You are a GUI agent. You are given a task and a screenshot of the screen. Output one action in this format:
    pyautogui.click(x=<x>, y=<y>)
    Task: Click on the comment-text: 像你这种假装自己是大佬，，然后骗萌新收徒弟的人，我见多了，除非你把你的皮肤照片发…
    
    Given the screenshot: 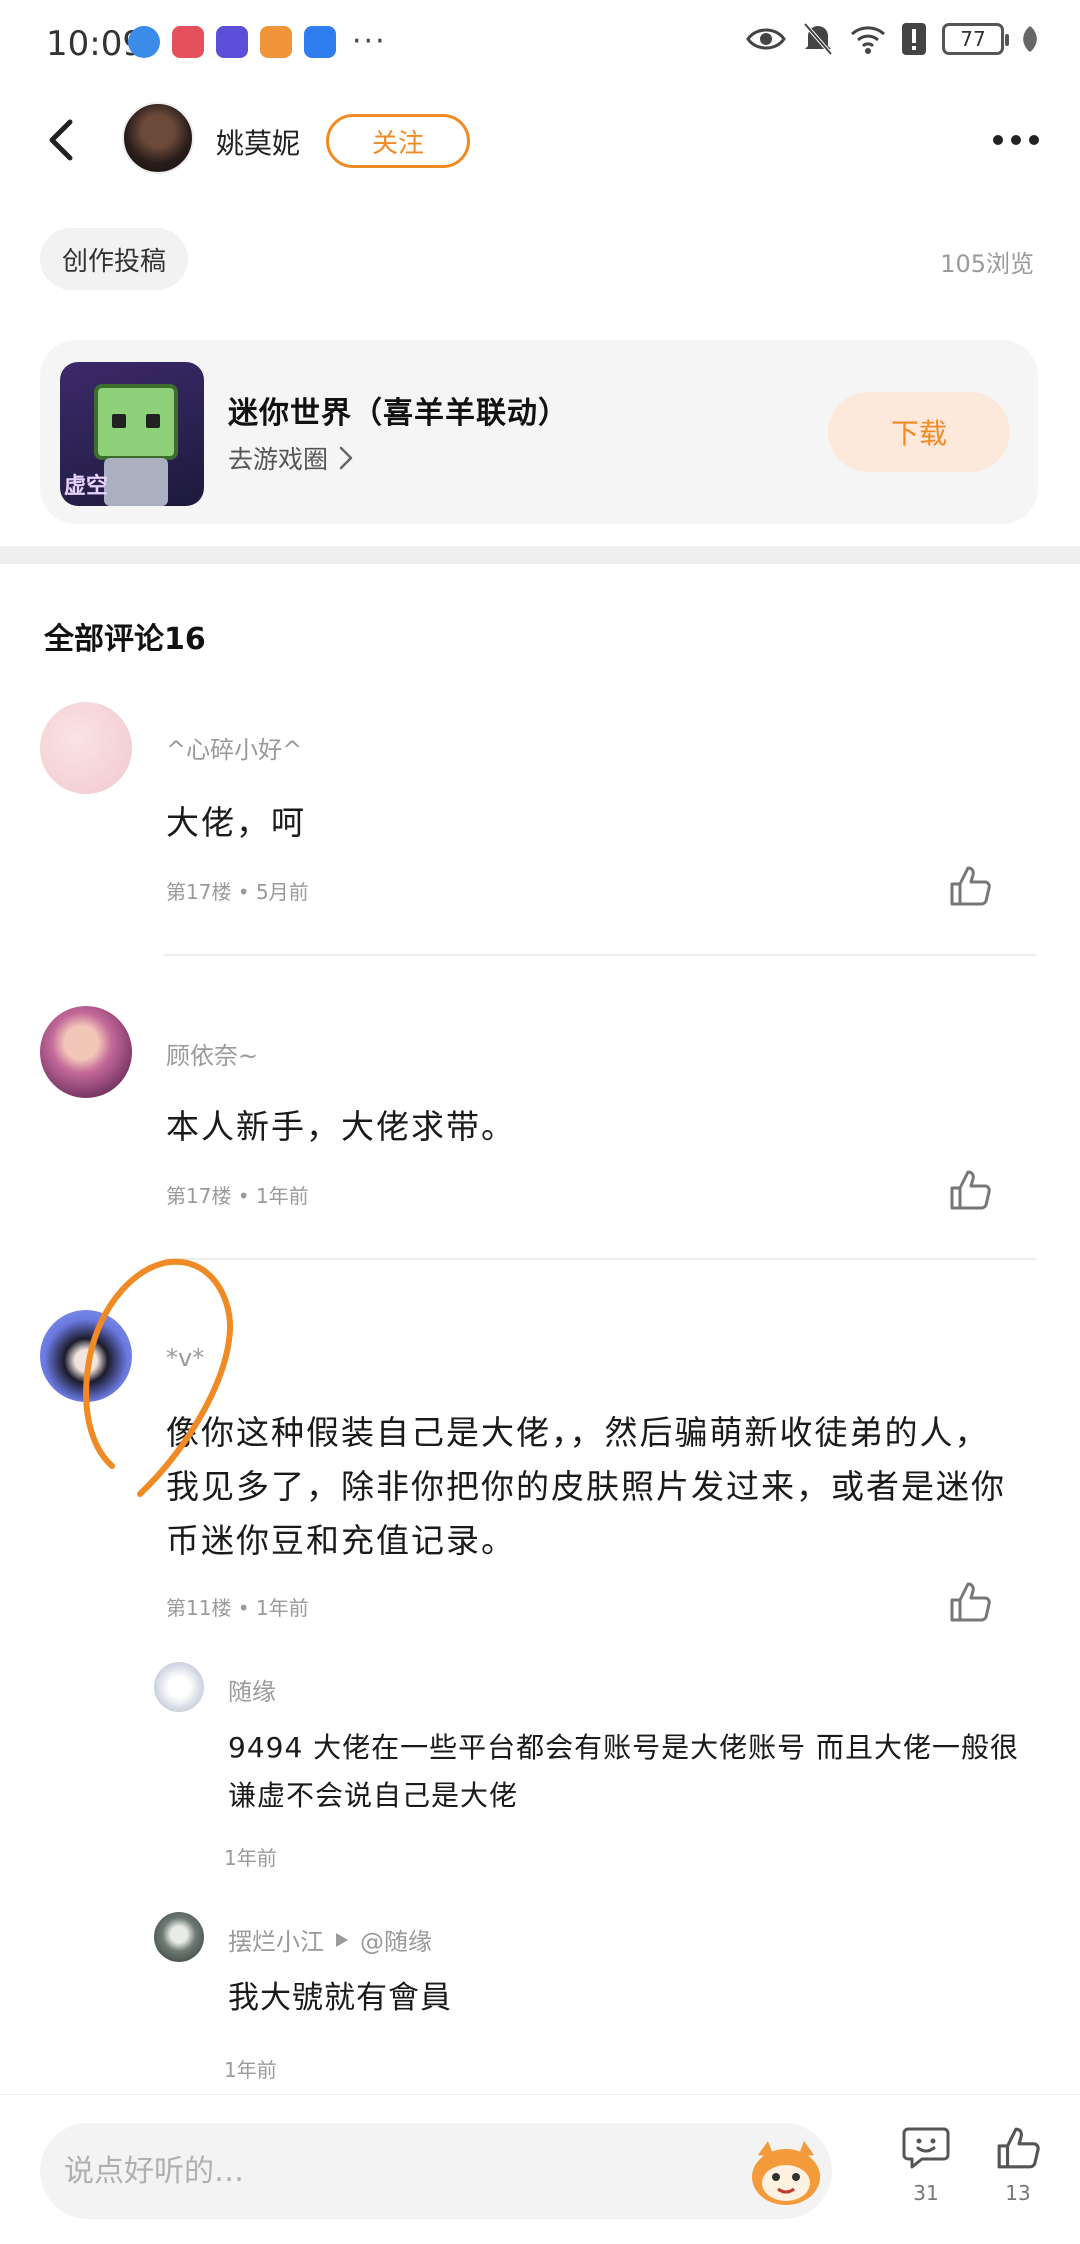 What is the action you would take?
    pyautogui.click(x=586, y=1486)
    